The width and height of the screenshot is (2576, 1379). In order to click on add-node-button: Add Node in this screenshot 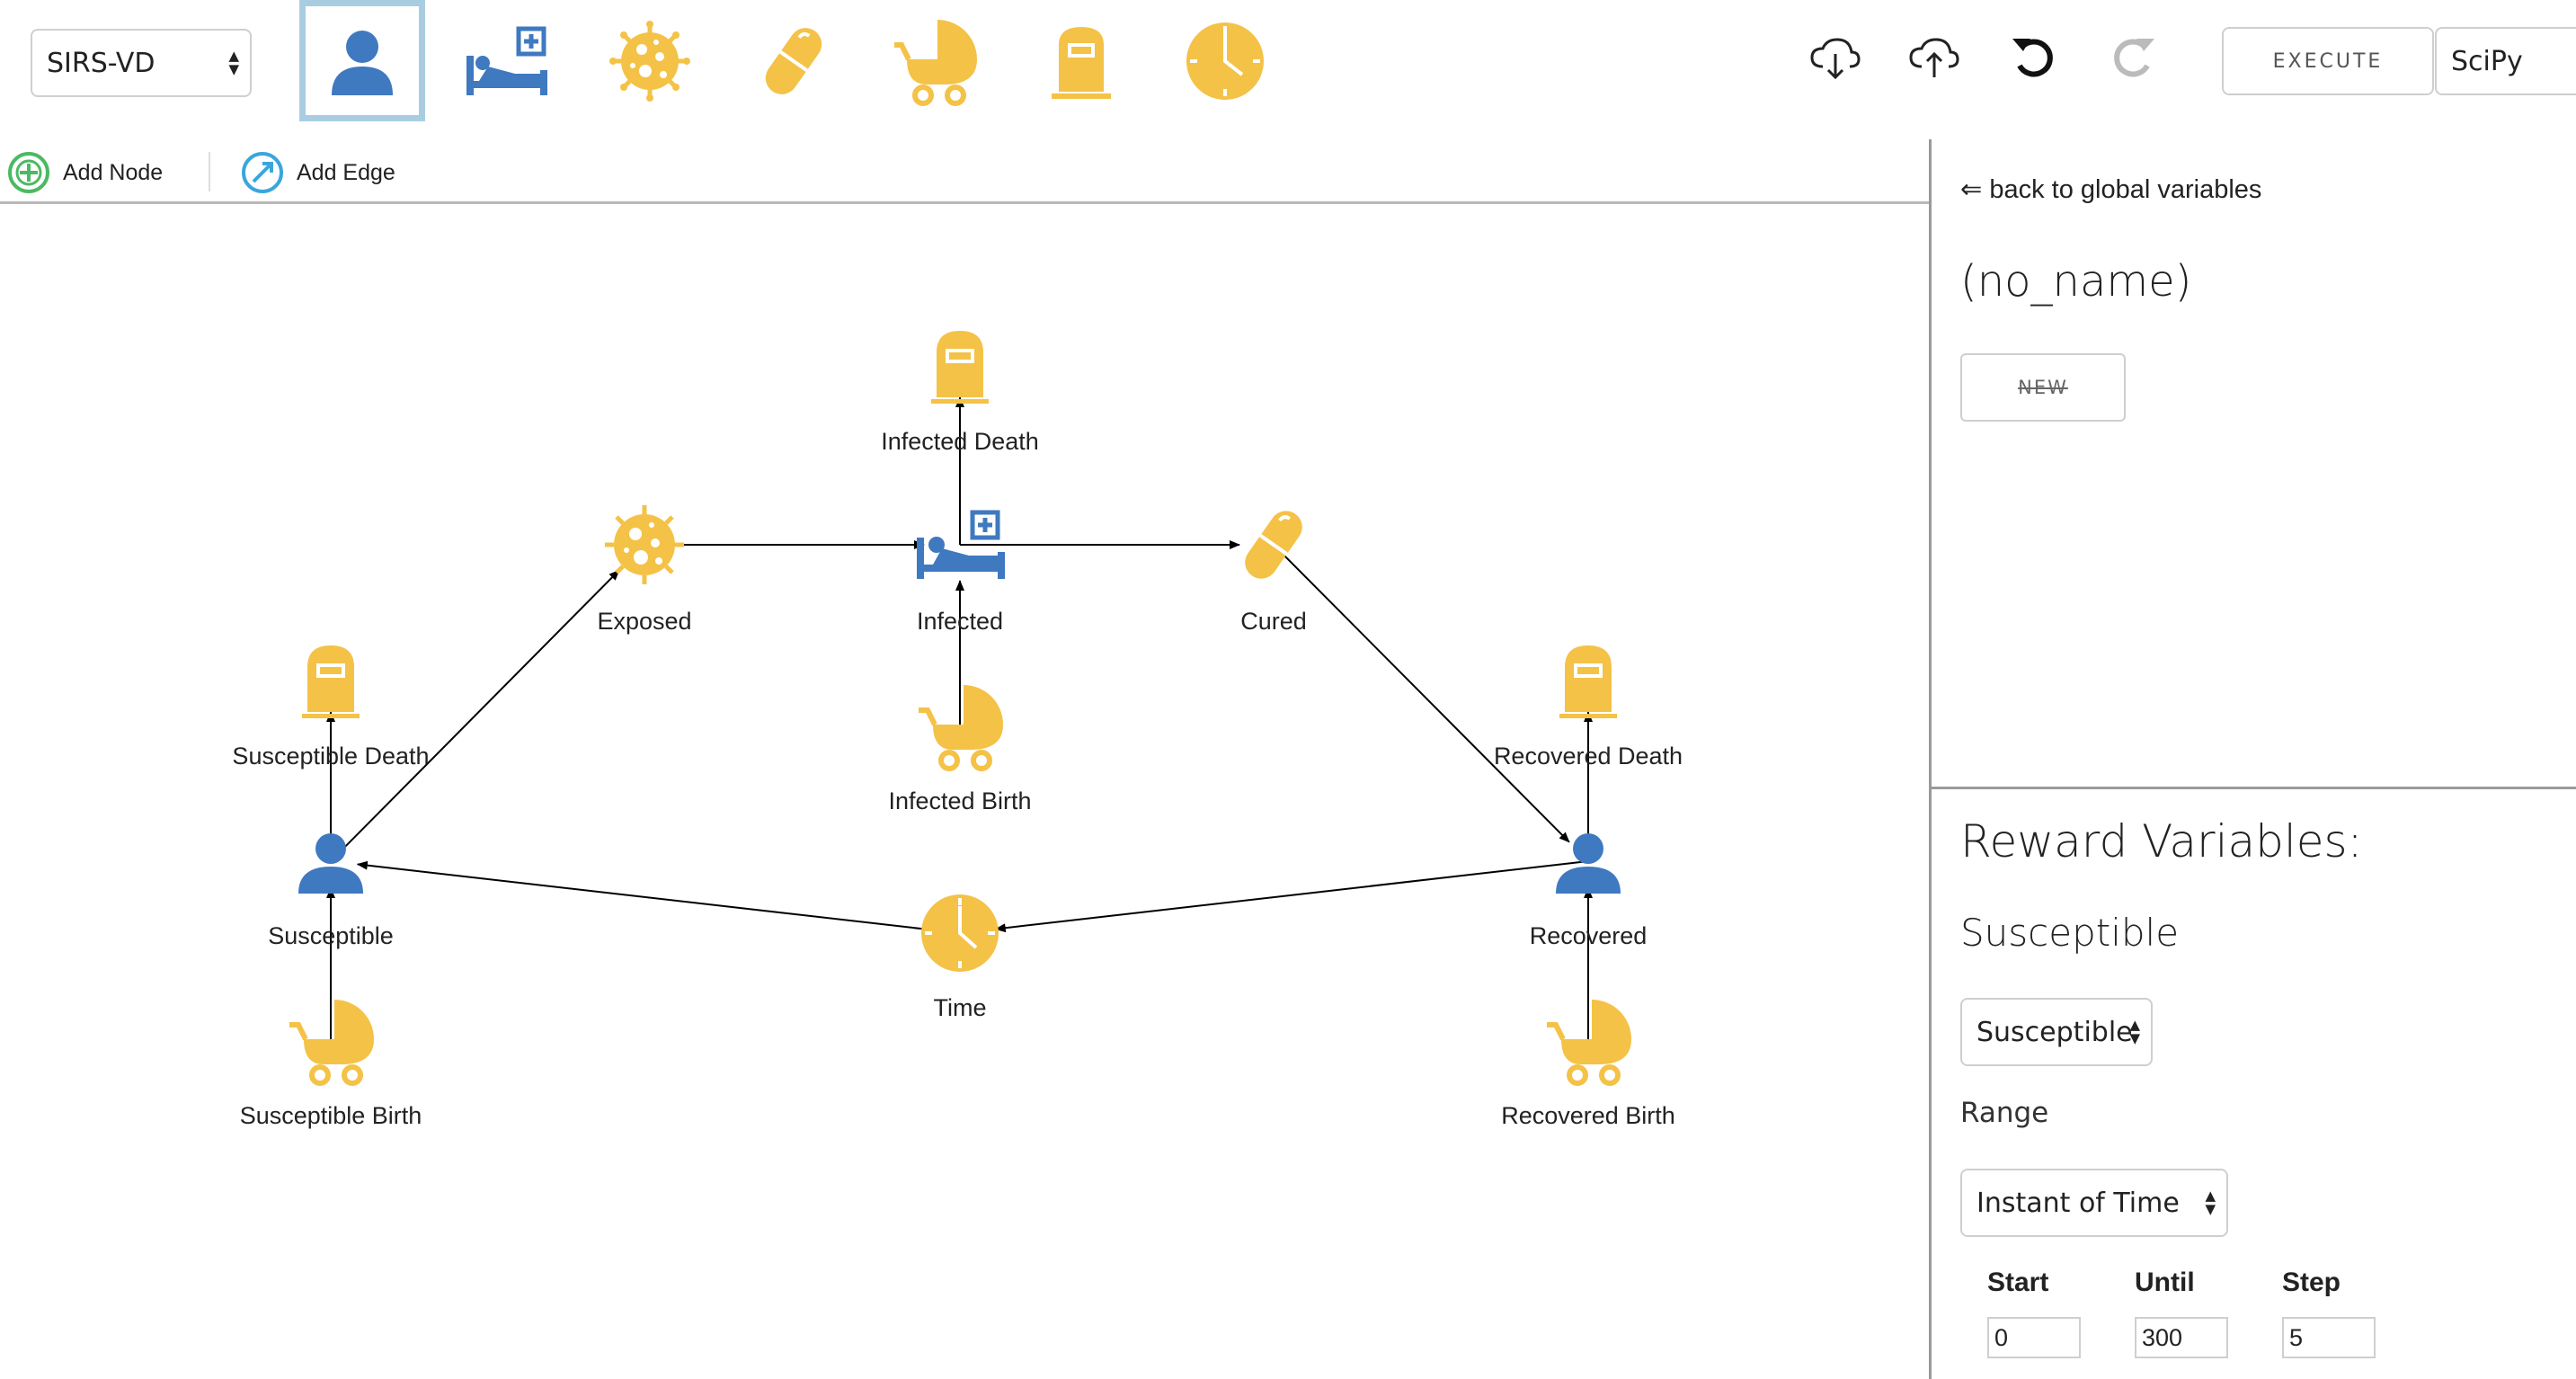, I will do `click(85, 172)`.